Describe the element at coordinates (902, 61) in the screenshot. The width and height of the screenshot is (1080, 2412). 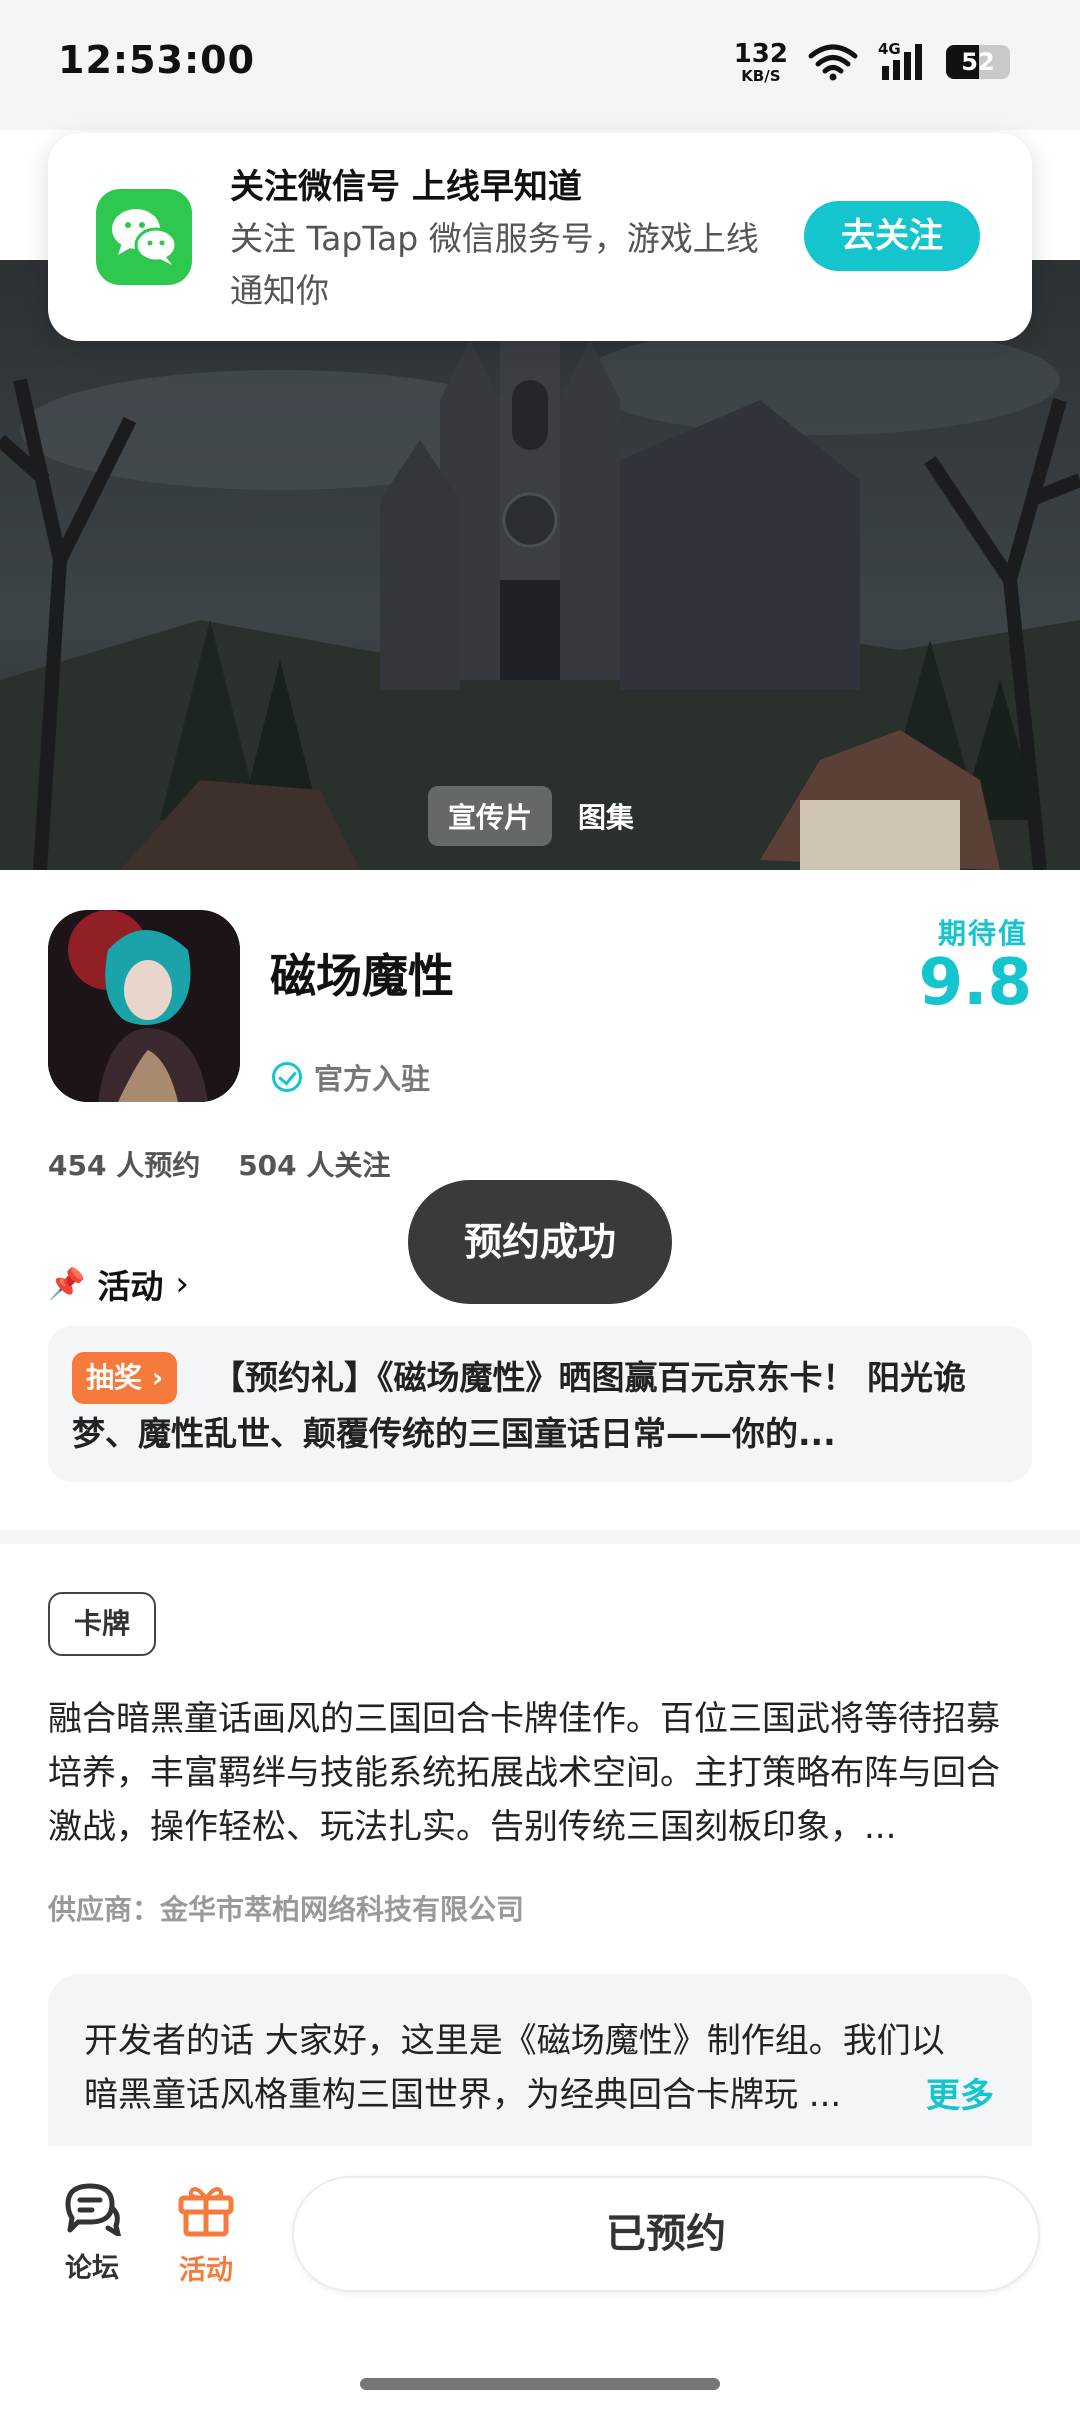
I see `signal-icon: 4G` at that location.